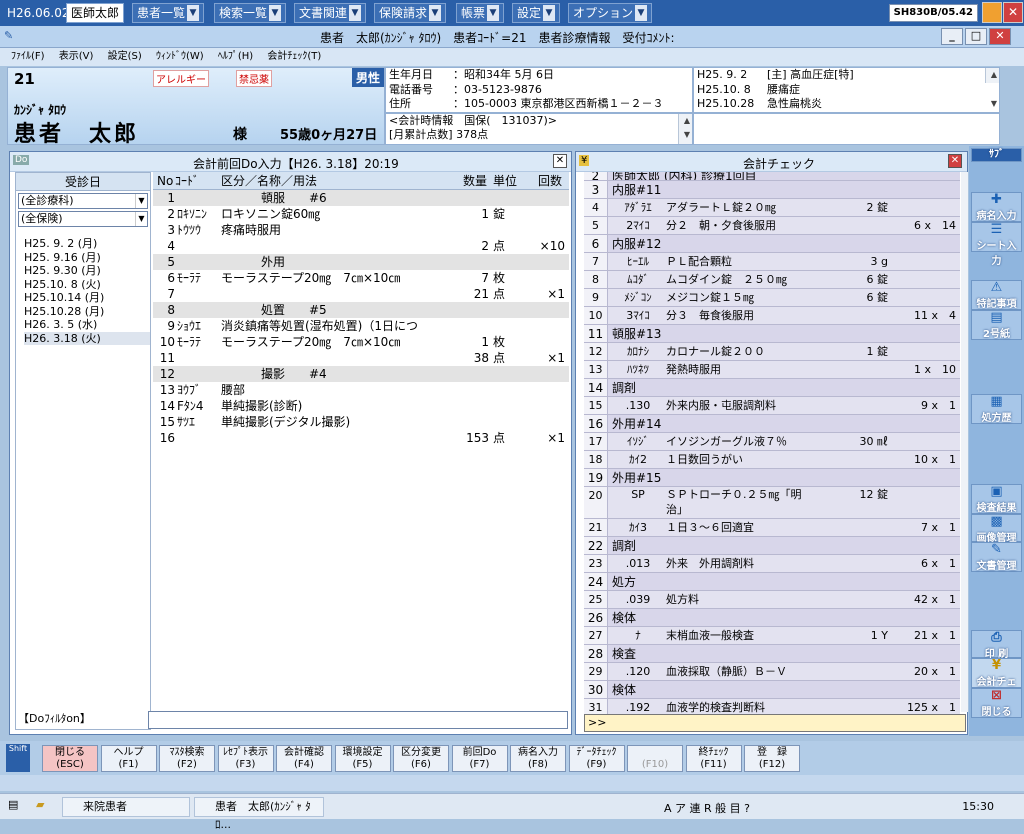 The height and width of the screenshot is (834, 1024). Describe the element at coordinates (996, 155) in the screenshot. I see `sub-tab: ｻﾌﾞ` at that location.